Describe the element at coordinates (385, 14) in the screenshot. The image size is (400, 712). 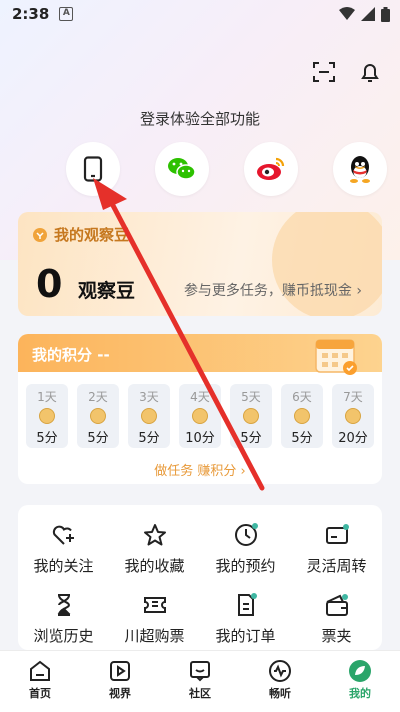
I see `battery-icon` at that location.